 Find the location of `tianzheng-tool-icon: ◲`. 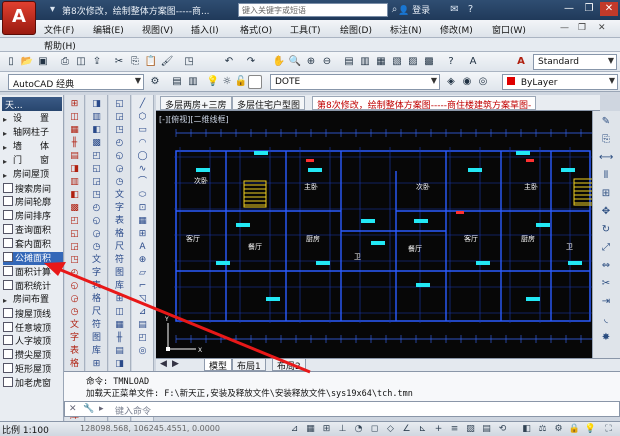

tianzheng-tool-icon: ◲ is located at coordinates (96, 182).